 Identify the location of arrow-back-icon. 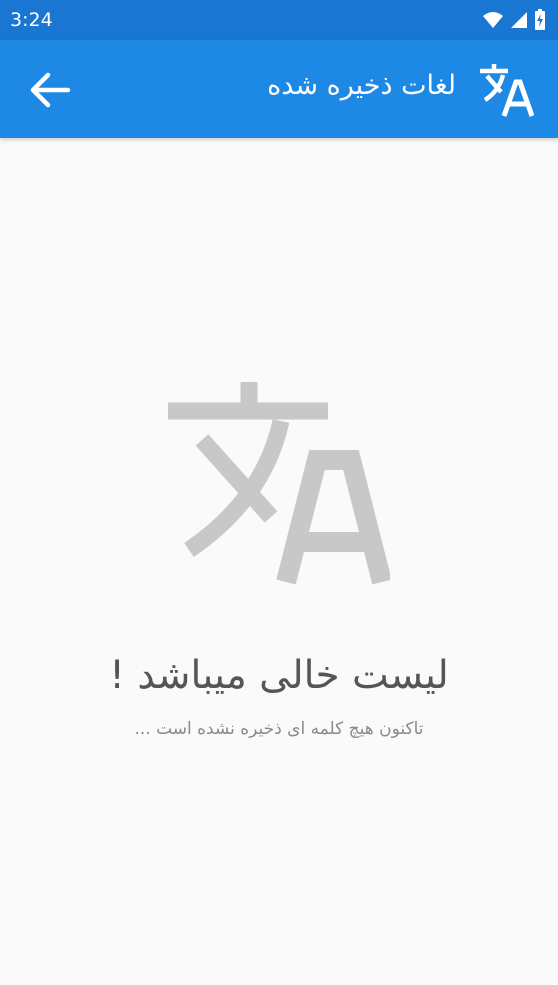
(50, 90).